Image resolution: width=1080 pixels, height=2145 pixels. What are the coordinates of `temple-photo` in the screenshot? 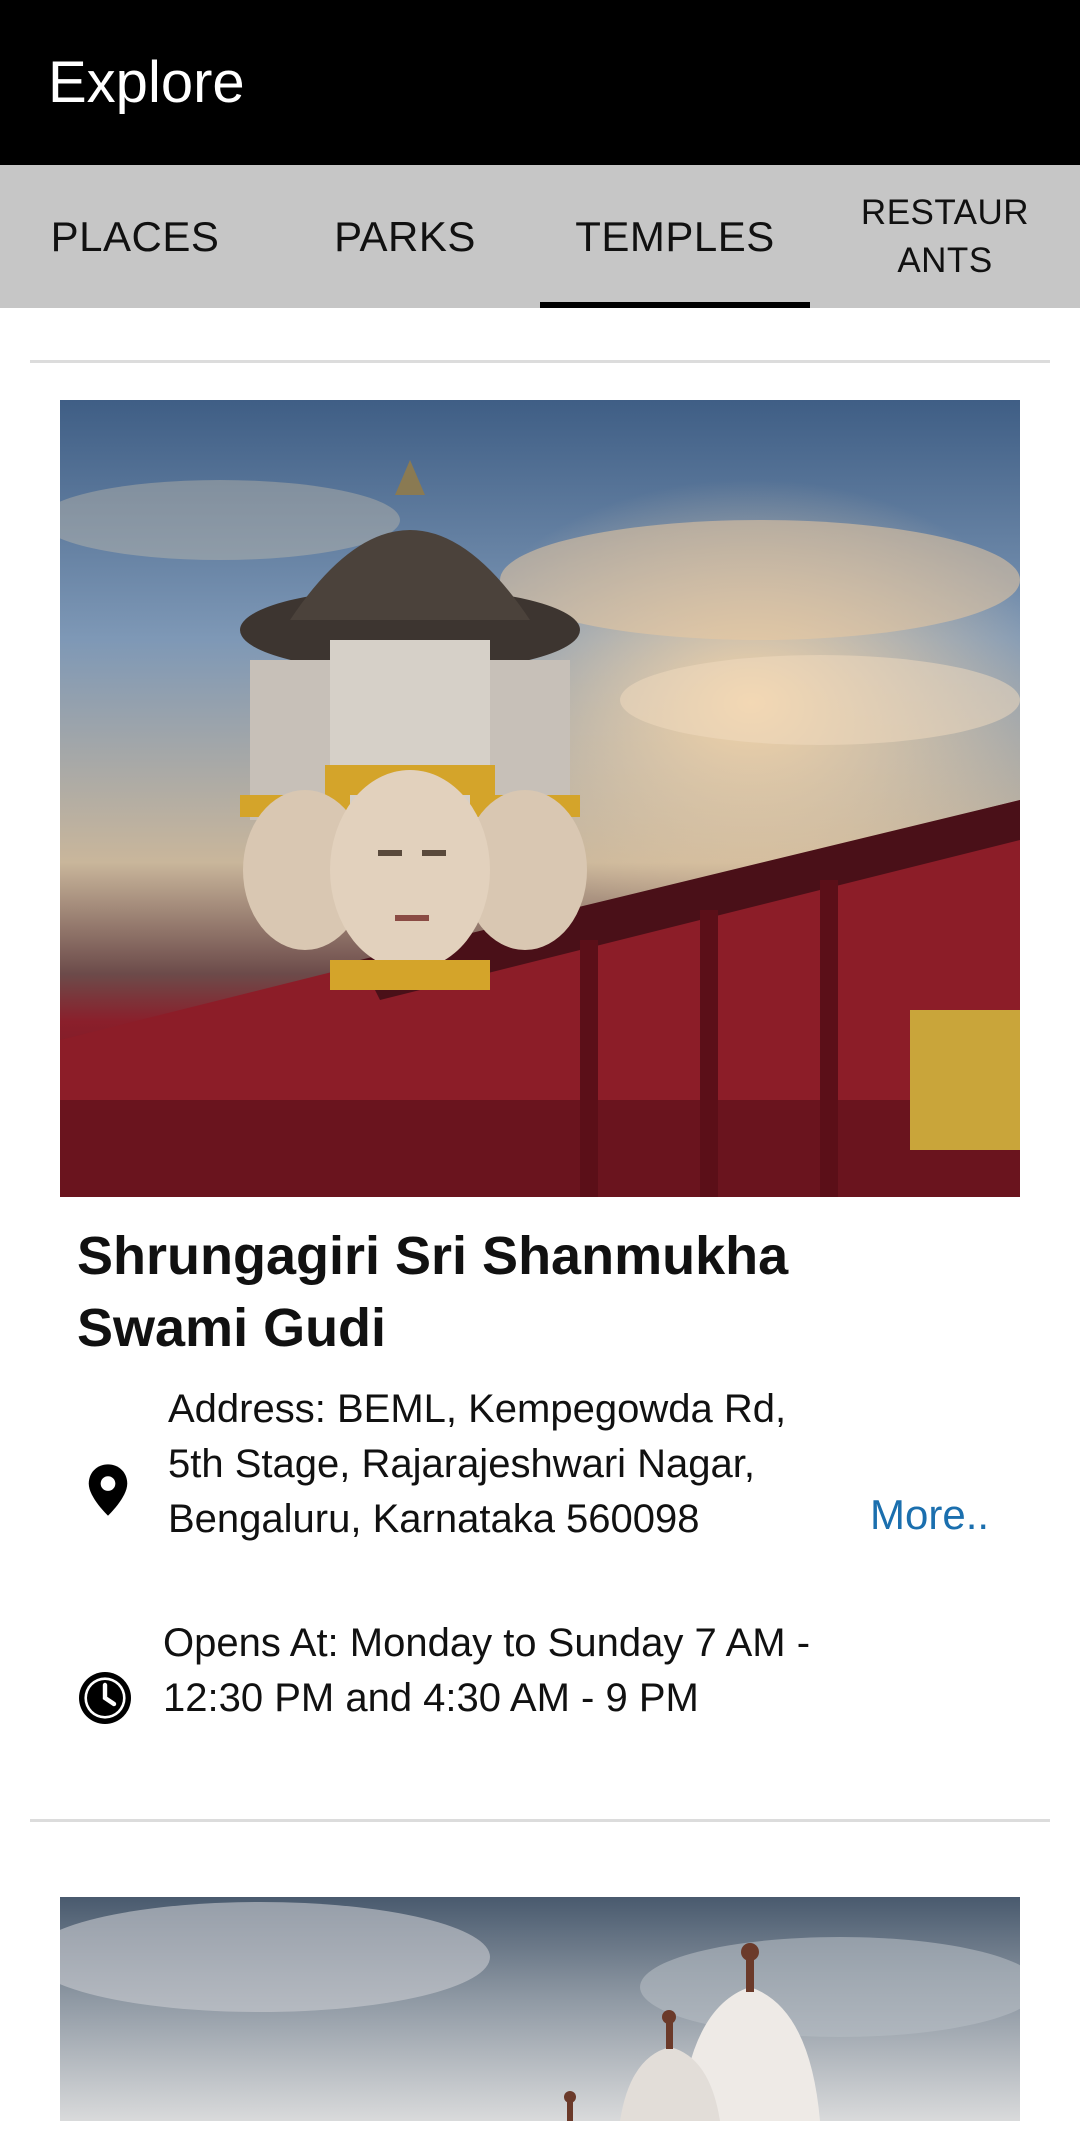 It's located at (540, 2009).